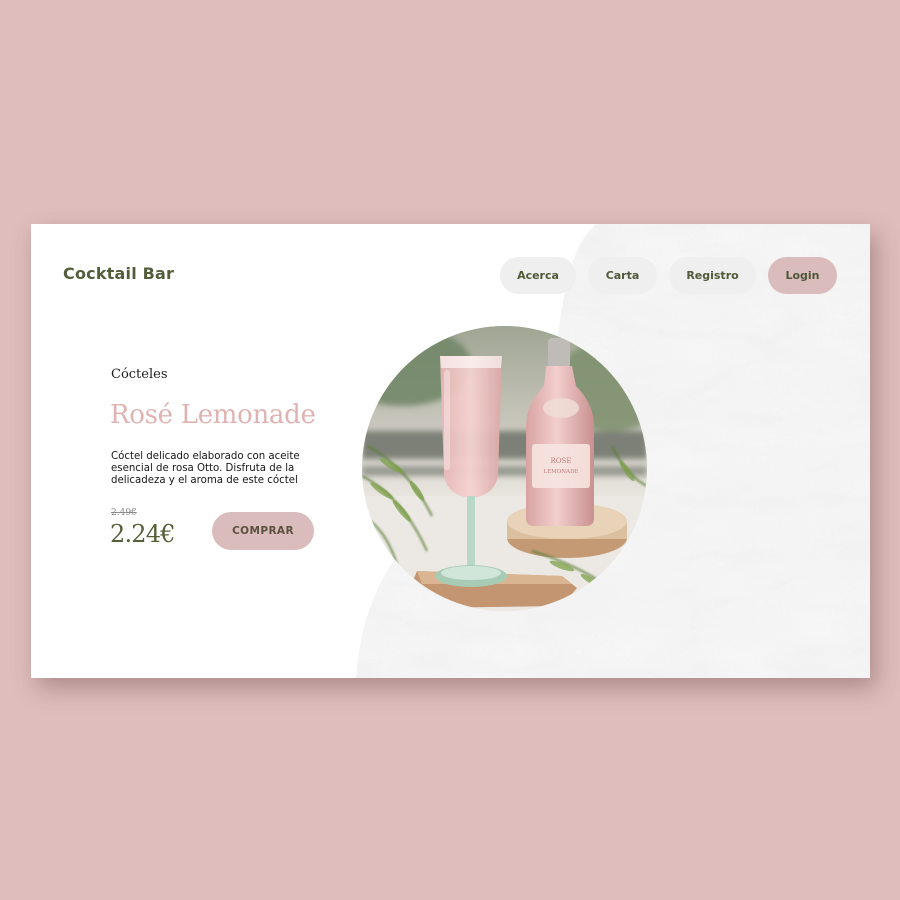 This screenshot has width=900, height=900. What do you see at coordinates (561, 461) in the screenshot?
I see `bottle-label-line1: ROSE` at bounding box center [561, 461].